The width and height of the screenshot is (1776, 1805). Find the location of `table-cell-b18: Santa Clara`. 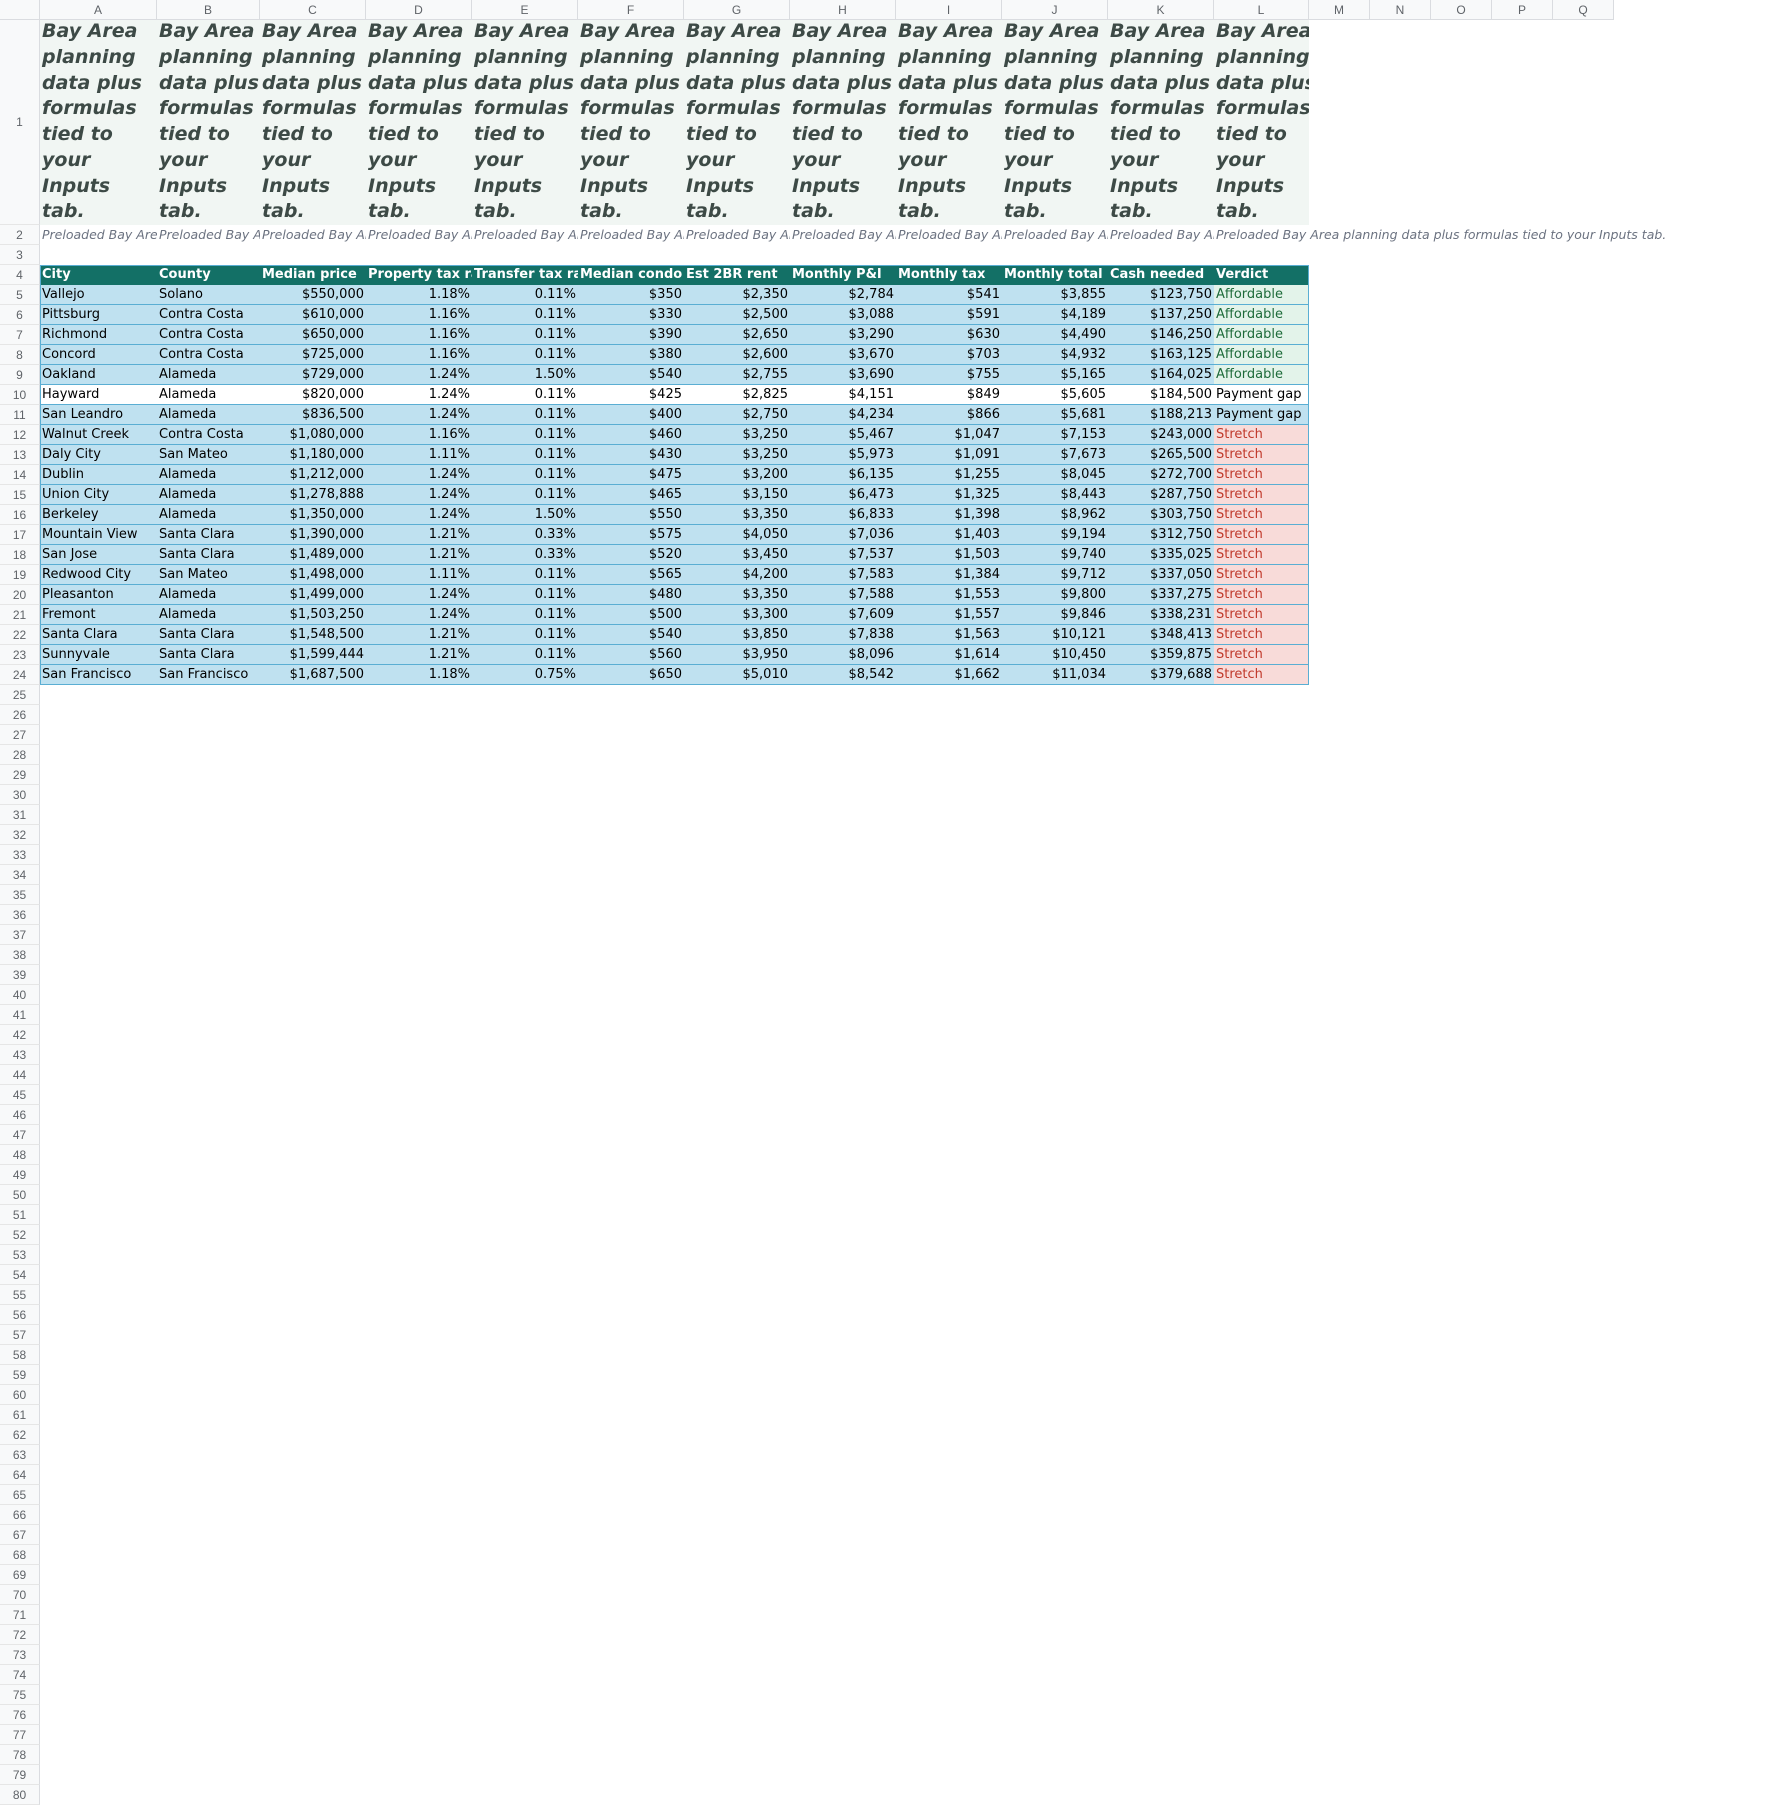

table-cell-b18: Santa Clara is located at coordinates (208, 555).